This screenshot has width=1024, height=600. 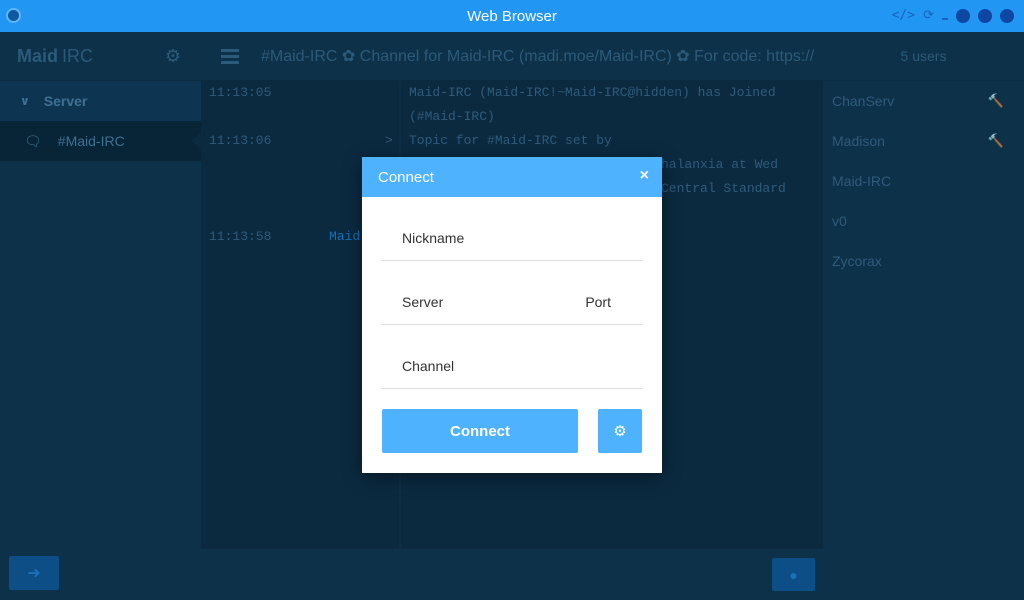 I want to click on user-name: Maid-IRC, so click(x=862, y=181).